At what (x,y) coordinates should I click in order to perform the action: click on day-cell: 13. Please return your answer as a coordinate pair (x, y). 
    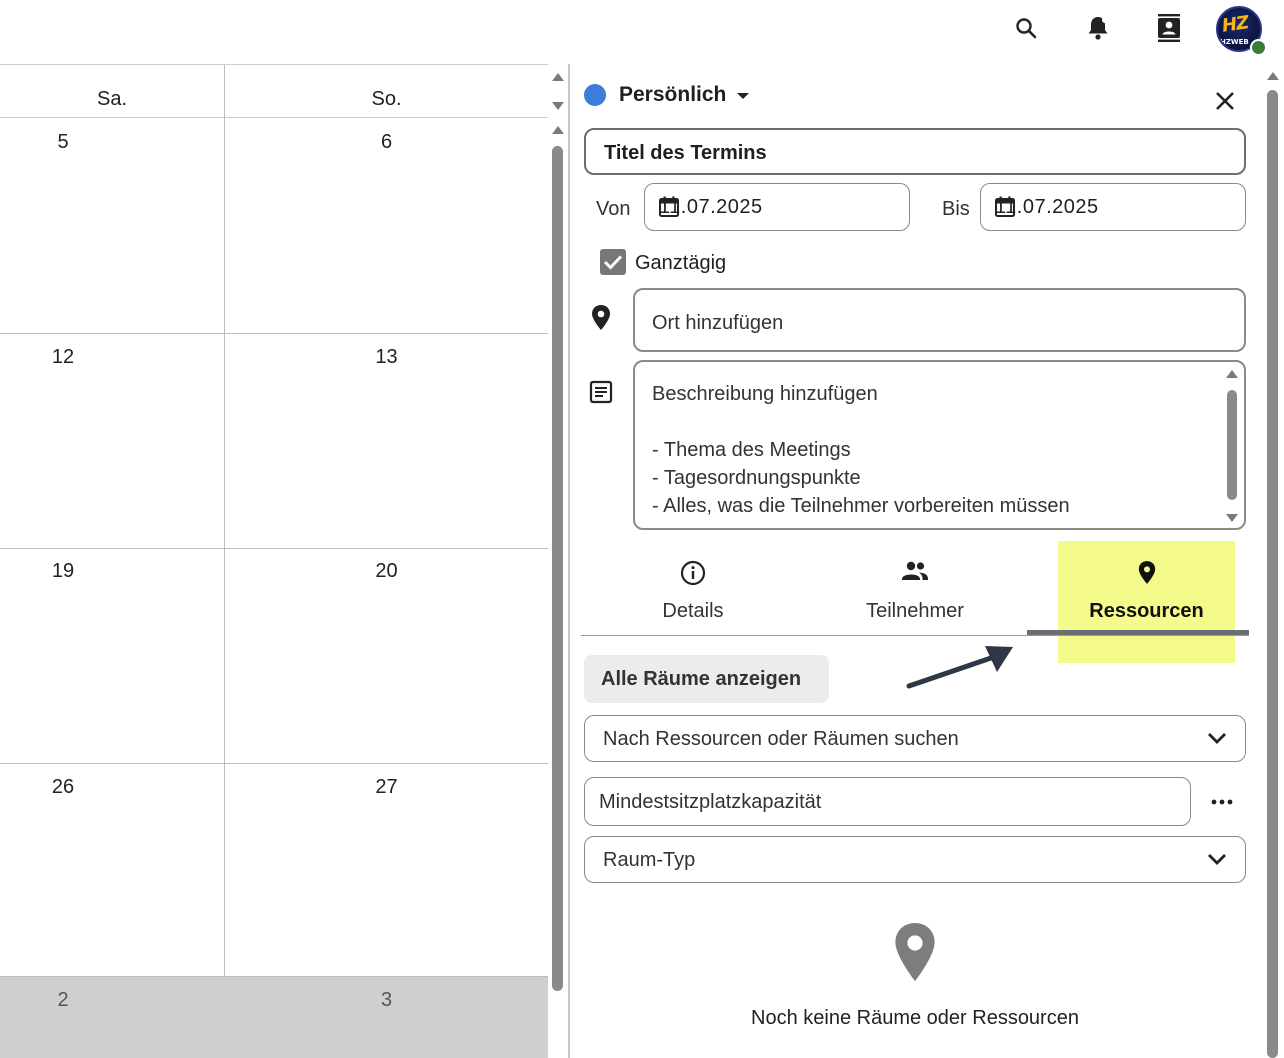
    Looking at the image, I should click on (386, 441).